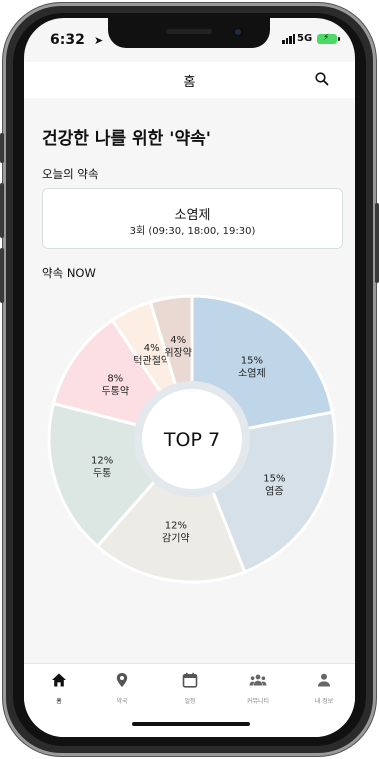  I want to click on pie-percent-label-4: 12%, so click(102, 461).